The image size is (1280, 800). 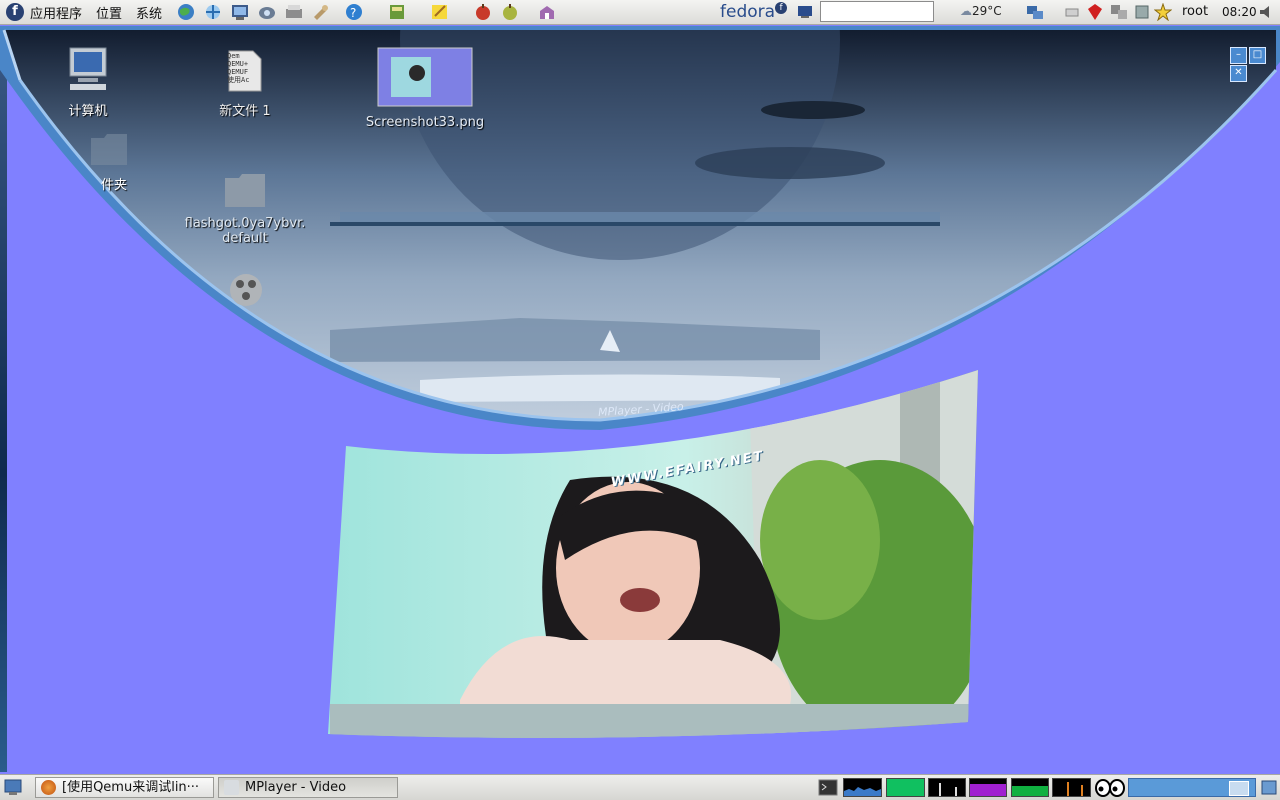 I want to click on star-icon, so click(x=1163, y=12).